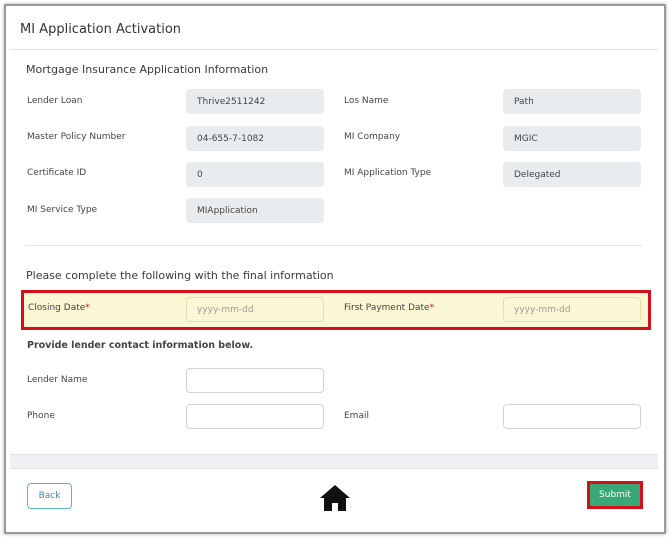 This screenshot has height=538, width=670. What do you see at coordinates (255, 309) in the screenshot?
I see `closing-date-input` at bounding box center [255, 309].